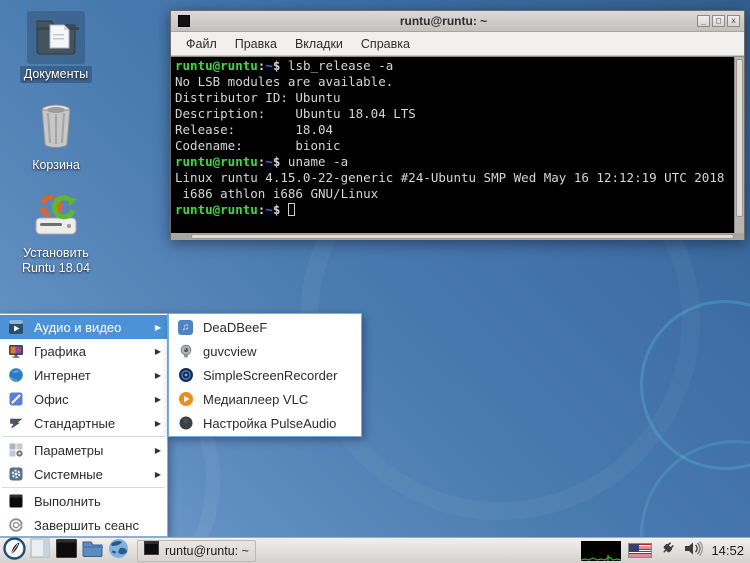 This screenshot has height=563, width=750. I want to click on applications-menu-button, so click(14, 549).